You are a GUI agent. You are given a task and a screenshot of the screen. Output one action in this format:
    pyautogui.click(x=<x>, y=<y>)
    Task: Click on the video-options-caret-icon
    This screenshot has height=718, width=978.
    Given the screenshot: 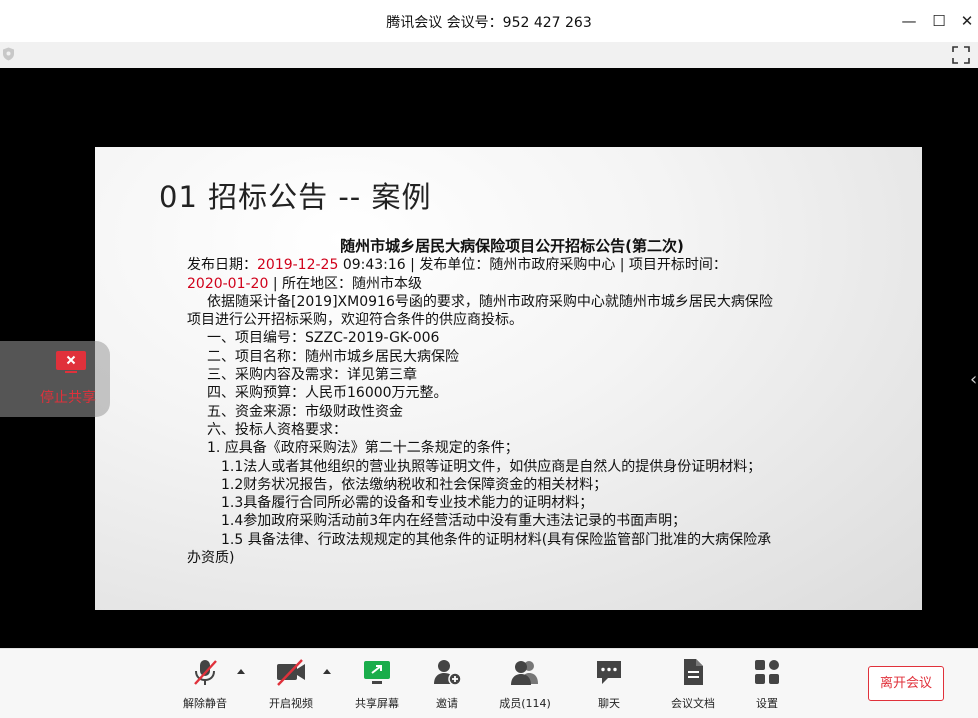 What is the action you would take?
    pyautogui.click(x=327, y=671)
    